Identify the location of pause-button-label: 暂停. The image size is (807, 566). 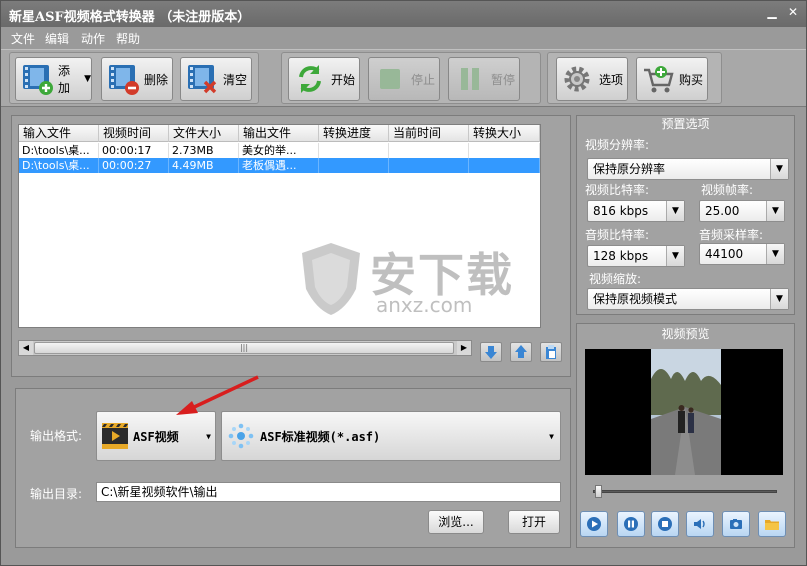
(503, 79).